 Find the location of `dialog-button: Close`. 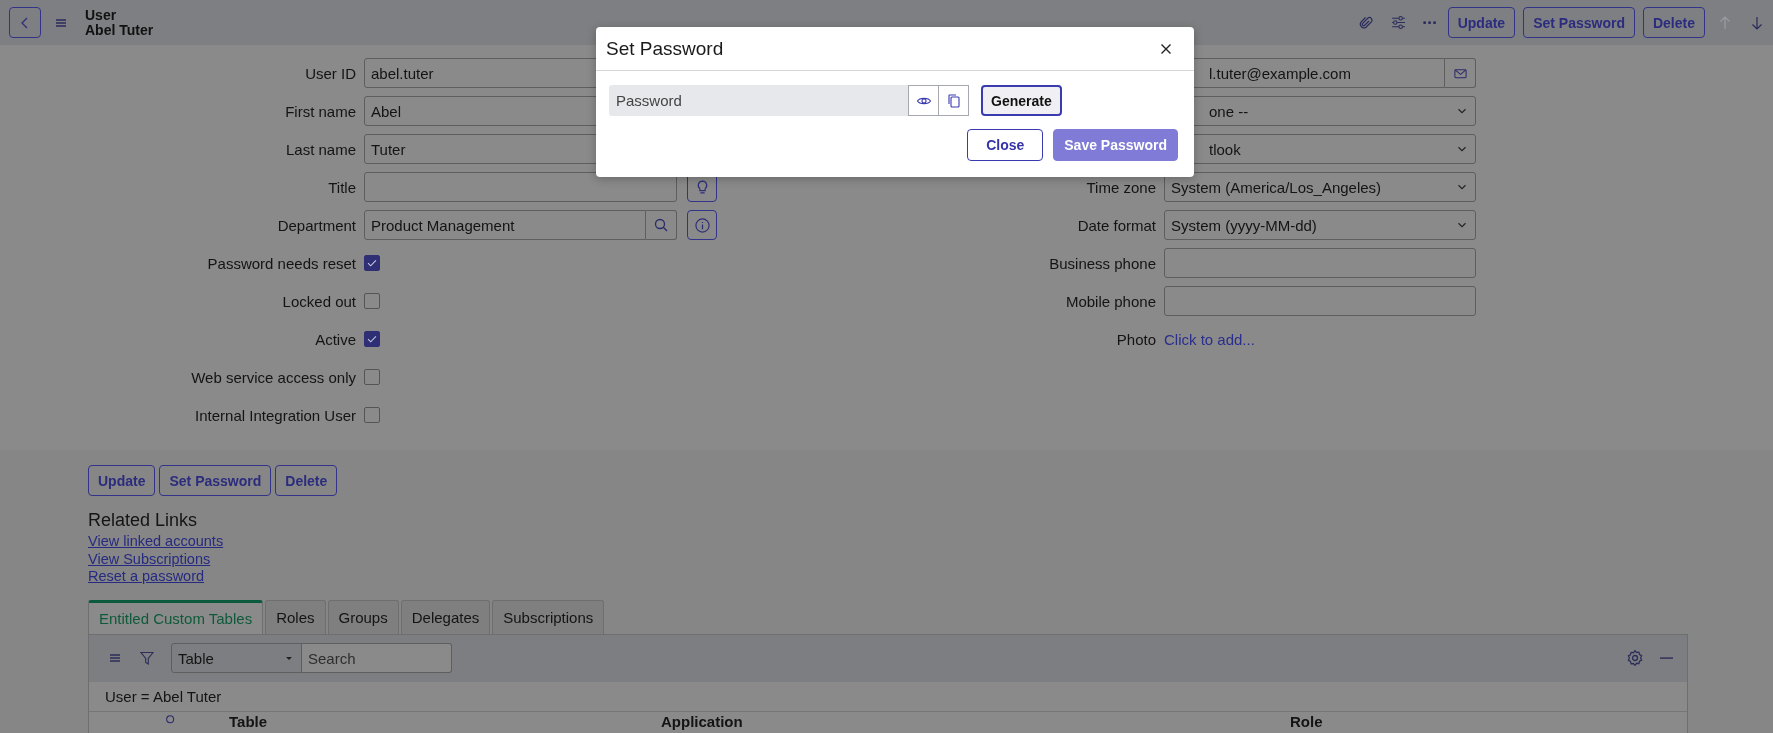

dialog-button: Close is located at coordinates (1005, 145).